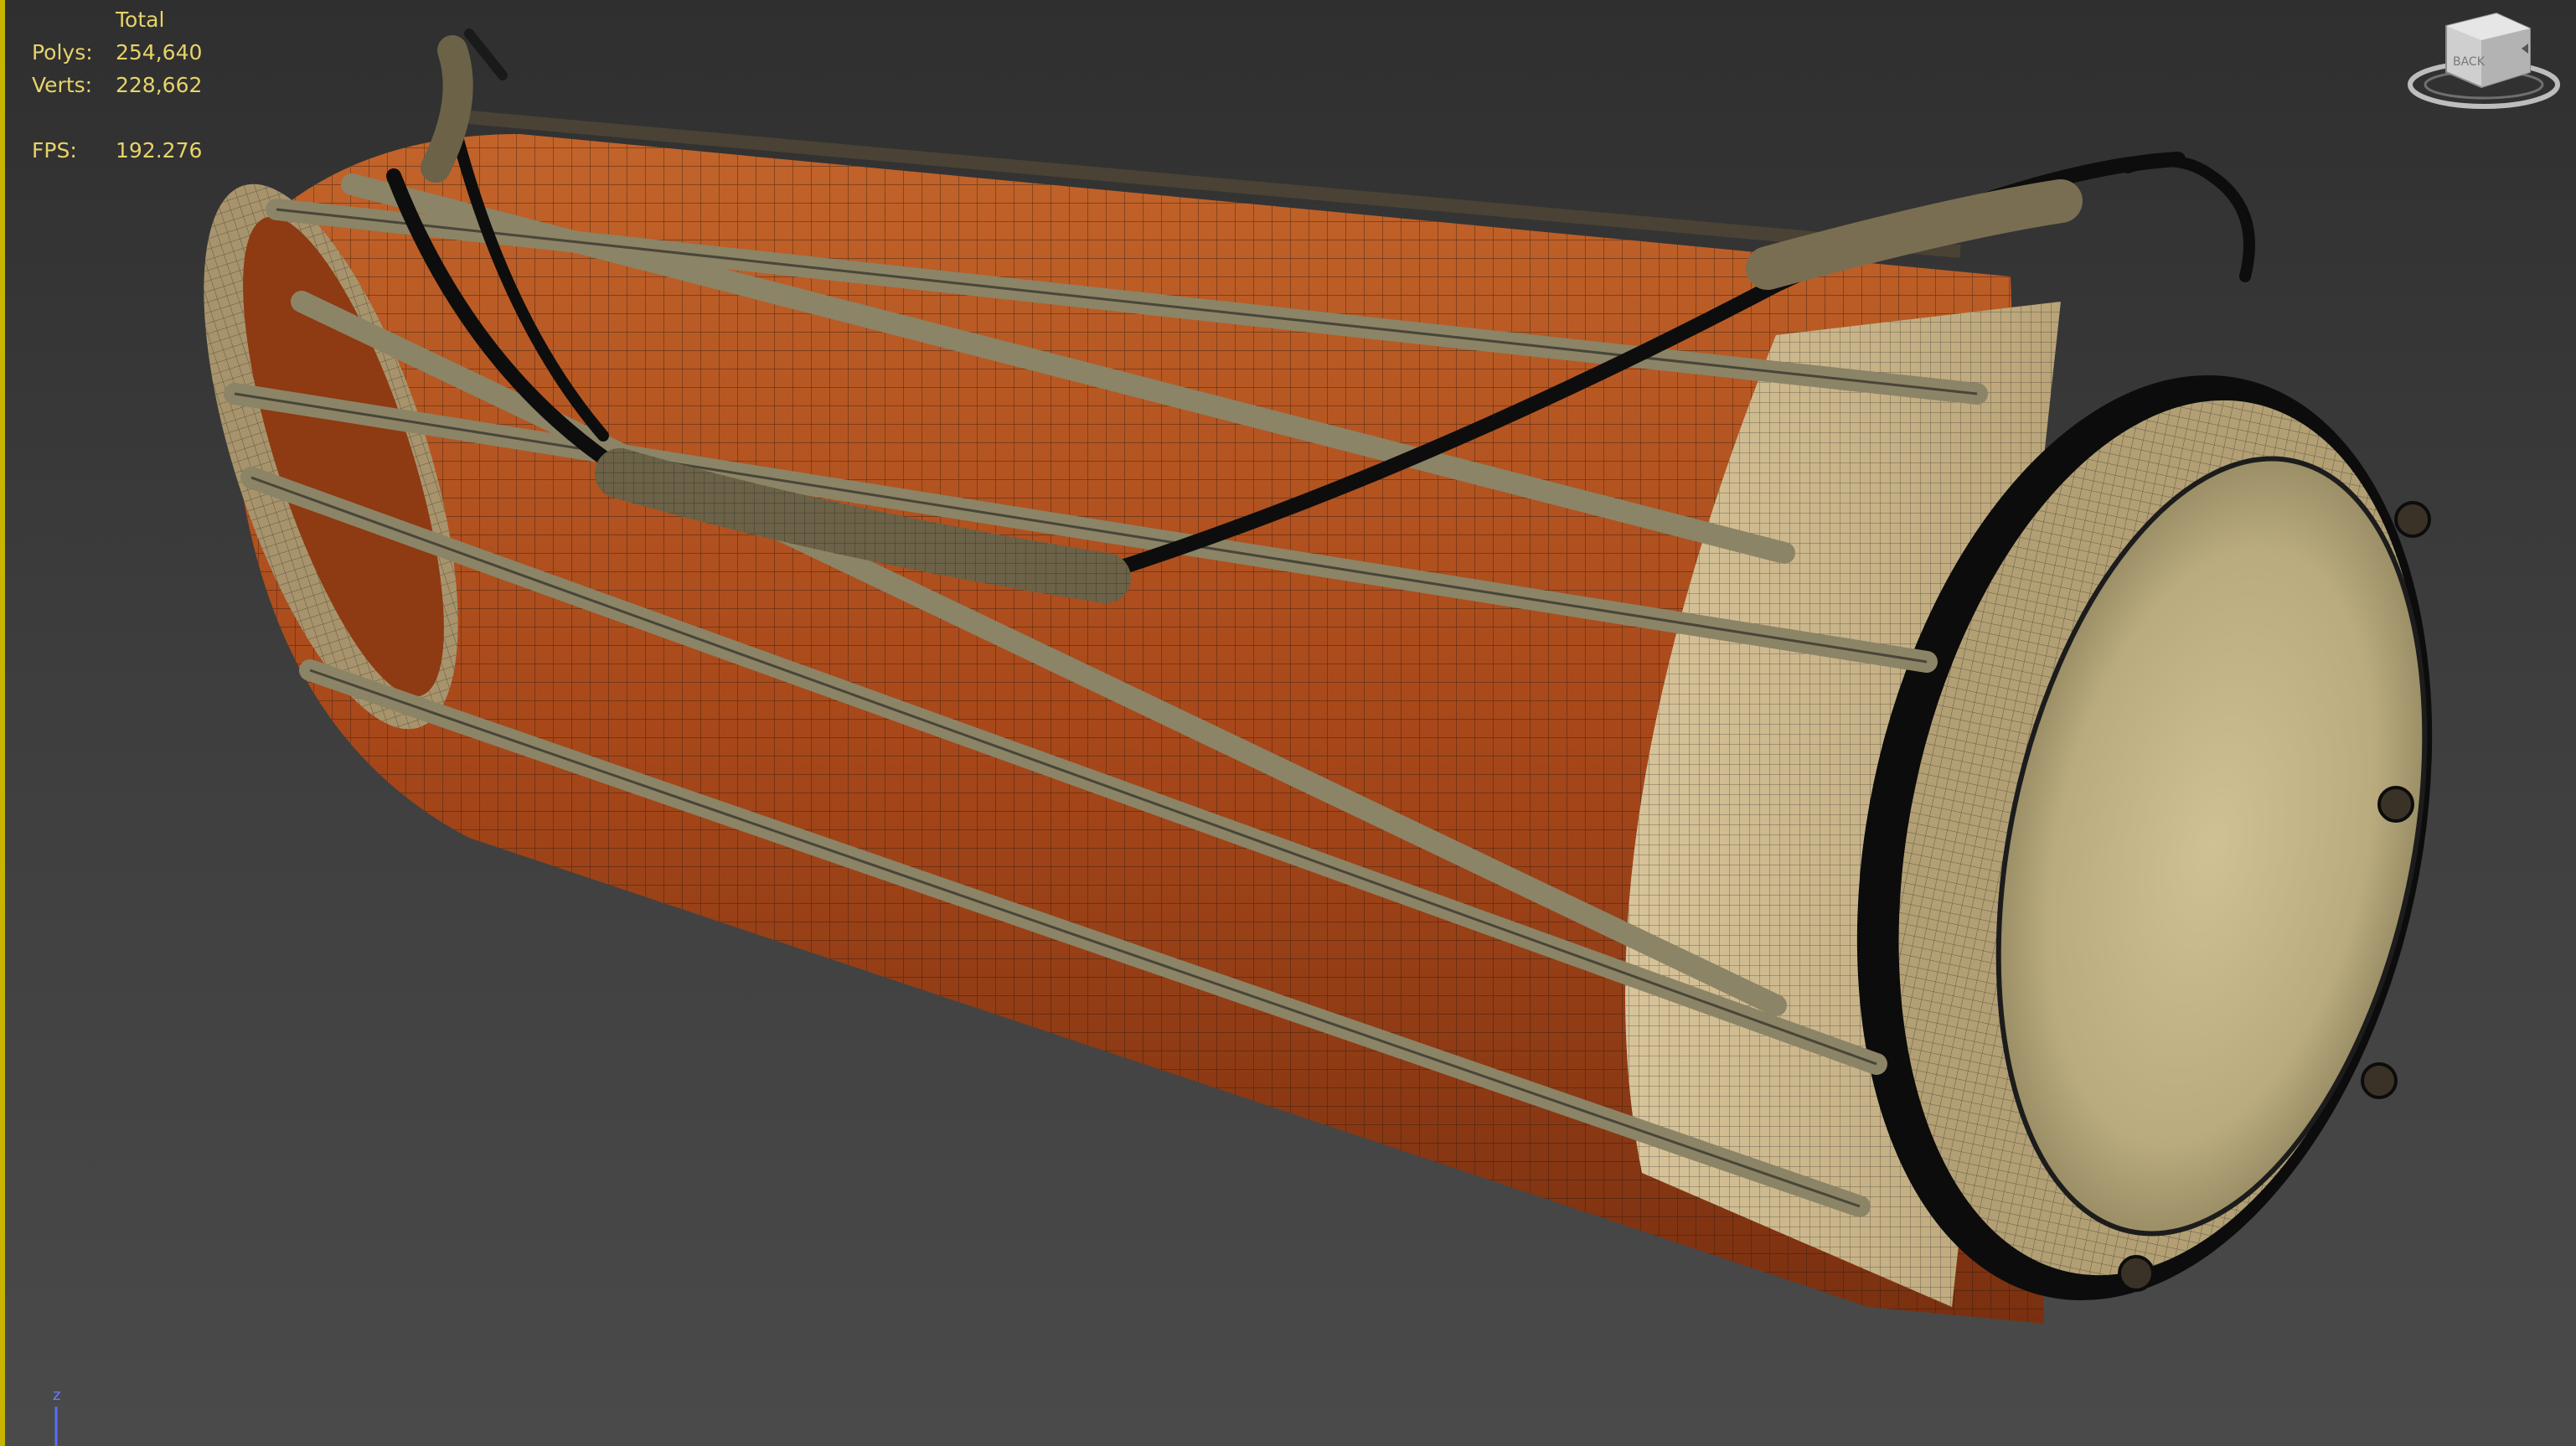 This screenshot has width=2576, height=1446. Describe the element at coordinates (54, 150) in the screenshot. I see `fps-label: FPS:` at that location.